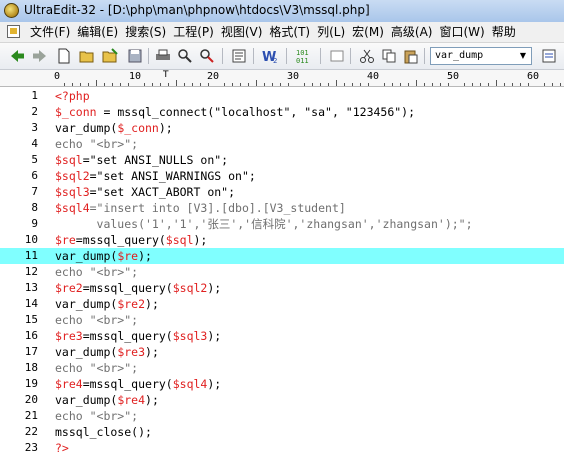  What do you see at coordinates (53, 32) in the screenshot?
I see `menu-file: 文件(F)` at bounding box center [53, 32].